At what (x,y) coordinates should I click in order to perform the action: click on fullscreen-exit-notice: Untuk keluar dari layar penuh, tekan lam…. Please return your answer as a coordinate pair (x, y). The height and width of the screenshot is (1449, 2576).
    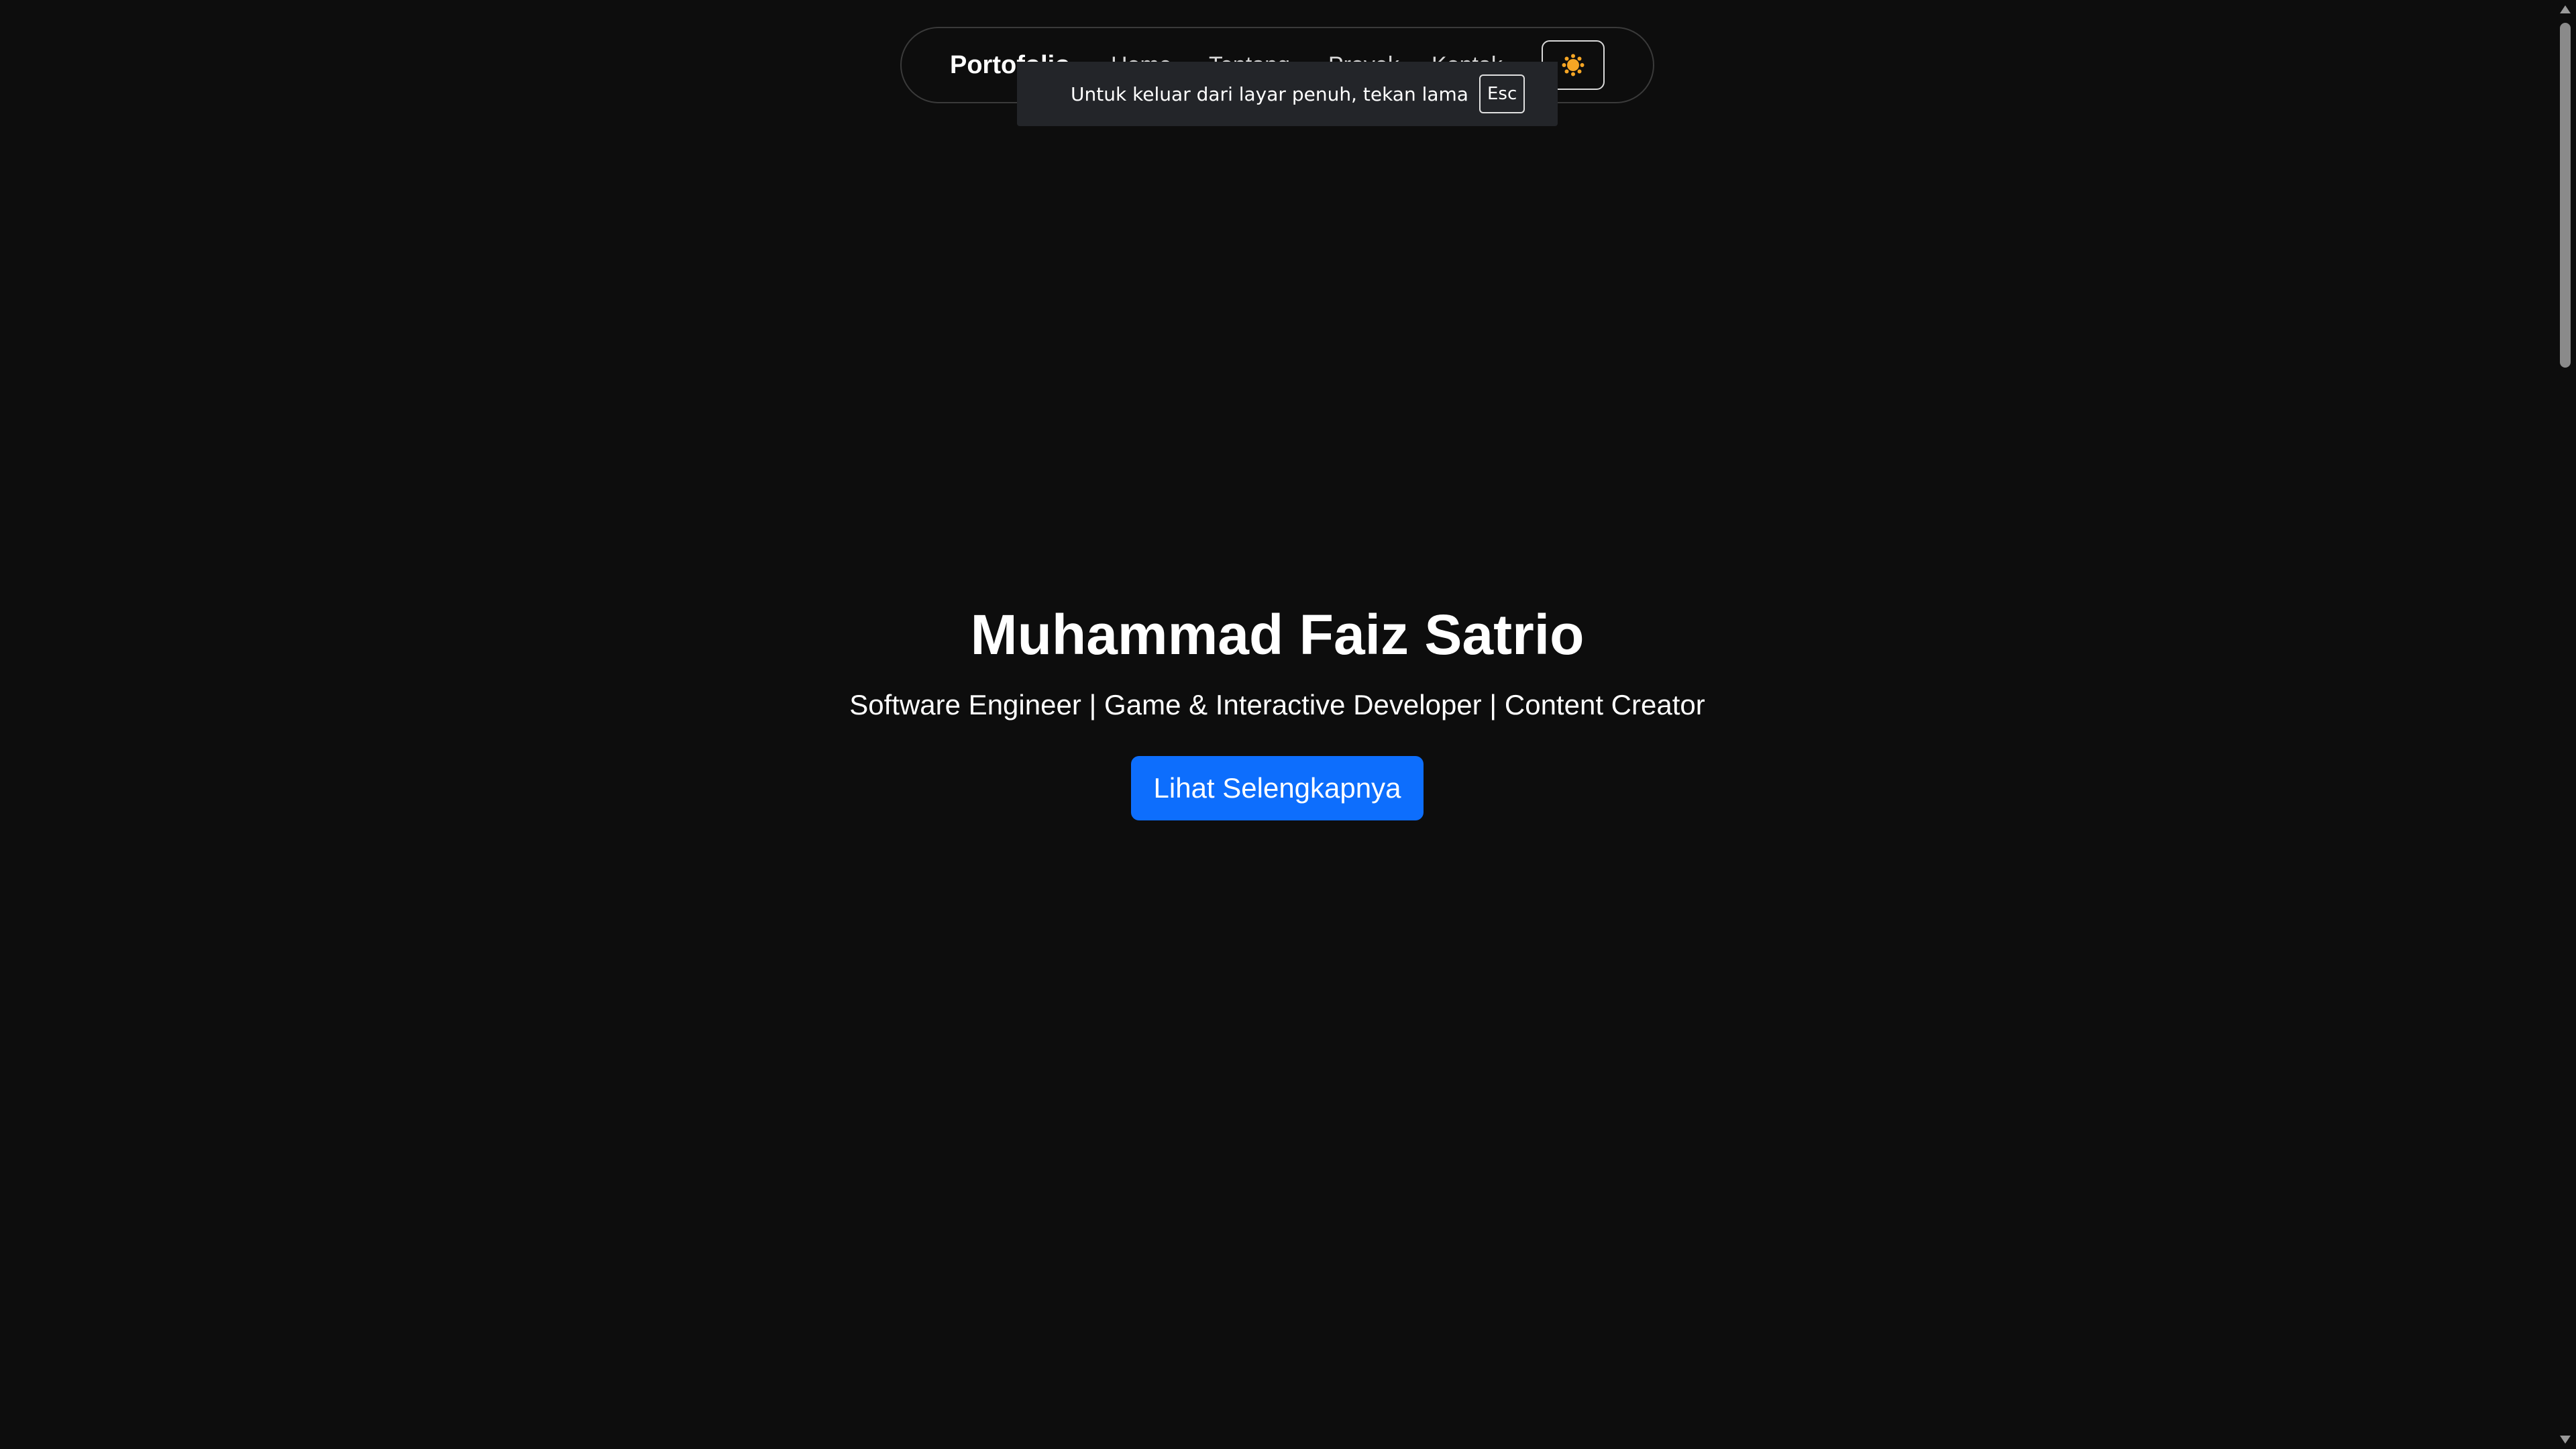
    Looking at the image, I should click on (1287, 94).